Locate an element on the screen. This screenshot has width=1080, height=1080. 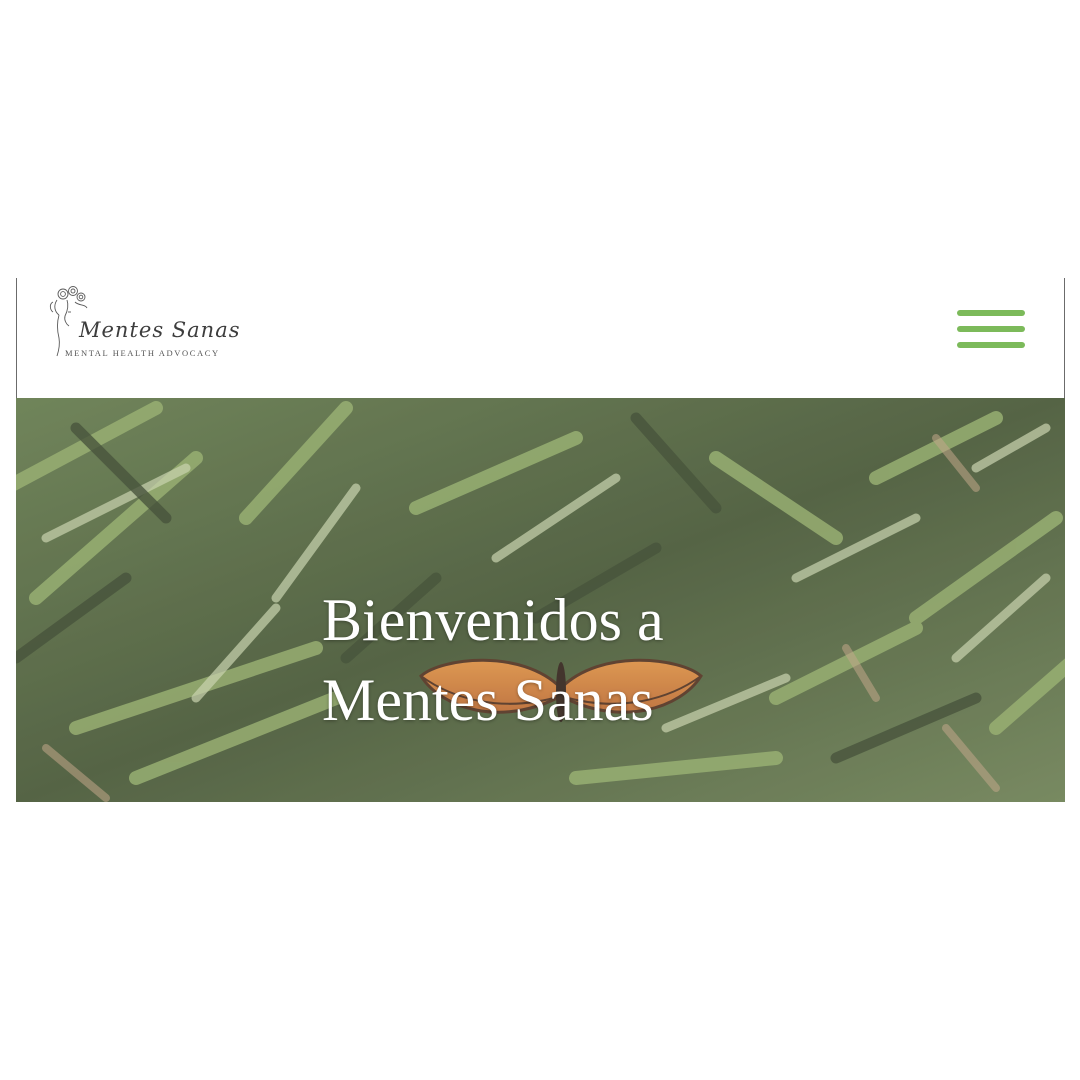
hero-title: Bienvenidos a Mentes Sanas is located at coordinates (493, 660).